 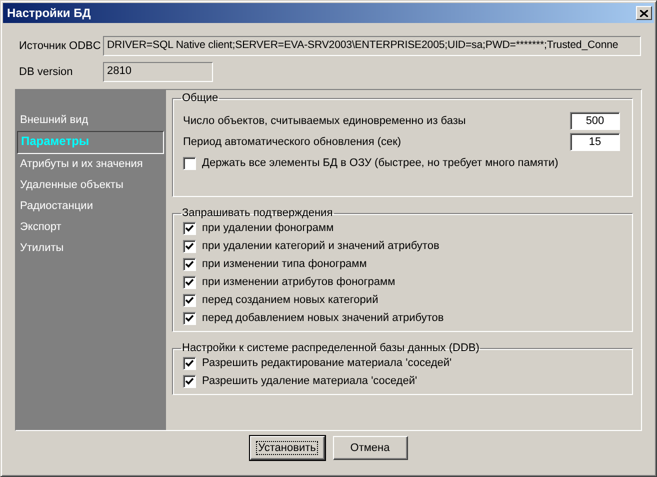 I want to click on sidebar-item: Радиостанции, so click(x=91, y=206).